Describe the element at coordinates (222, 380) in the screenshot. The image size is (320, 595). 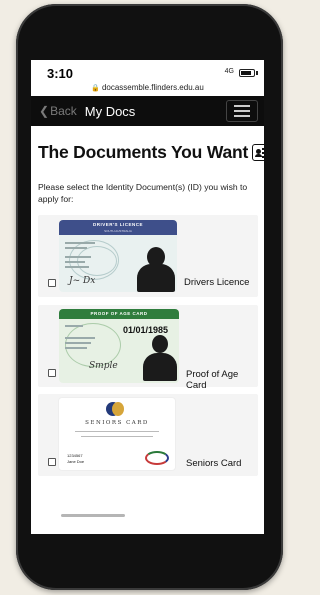
I see `proof-of-age-label: Proof of Age Card` at that location.